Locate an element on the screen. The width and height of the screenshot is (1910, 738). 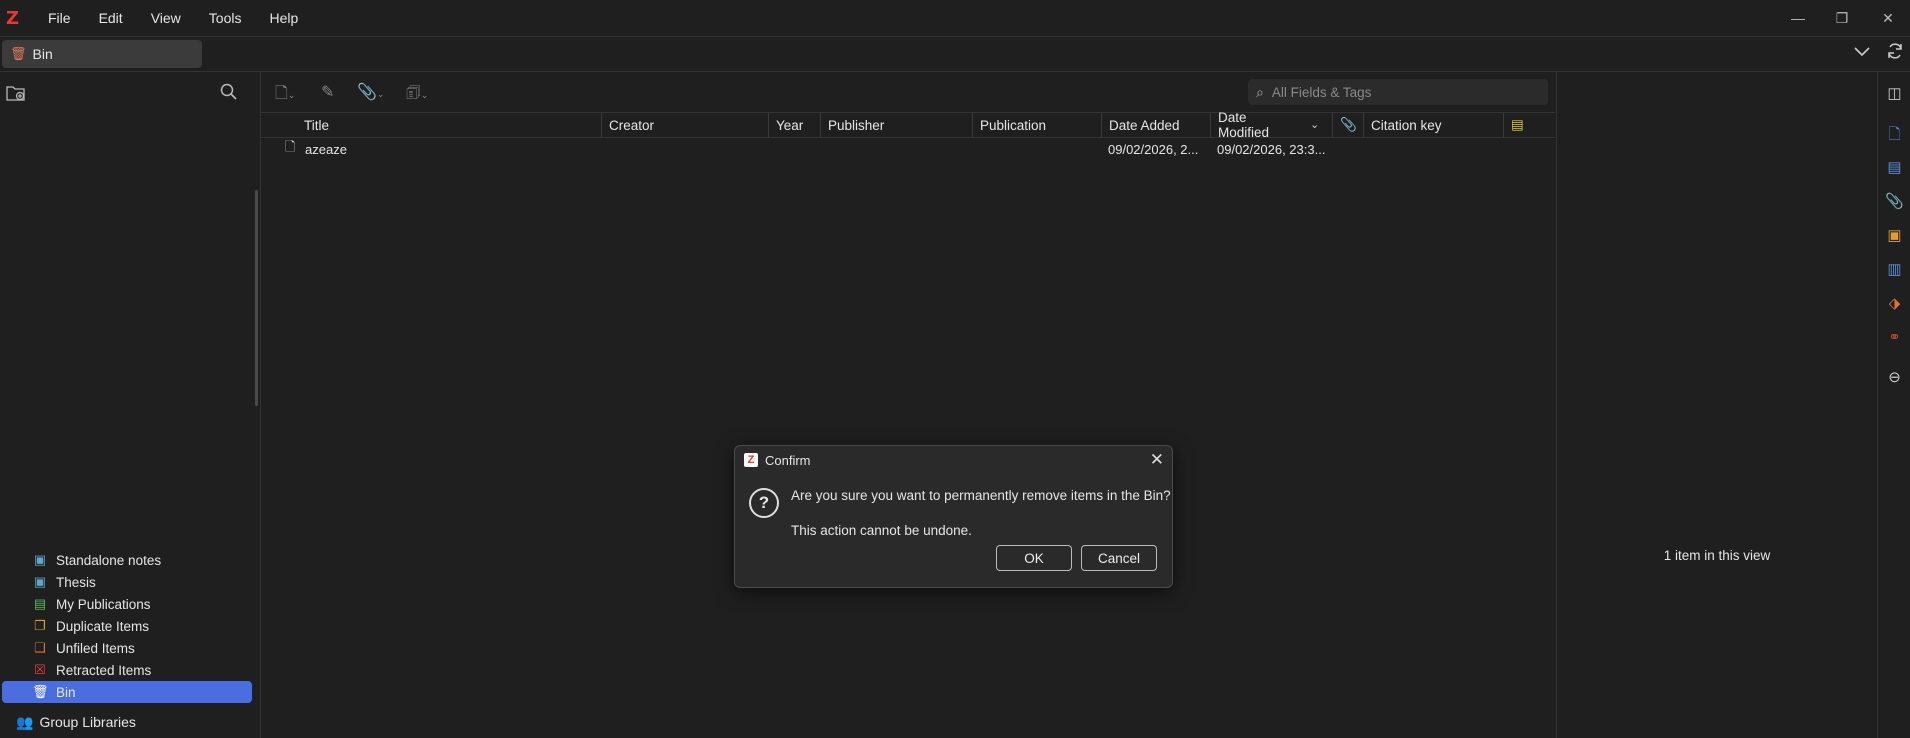
abstract-icon: ▤ is located at coordinates (1894, 167).